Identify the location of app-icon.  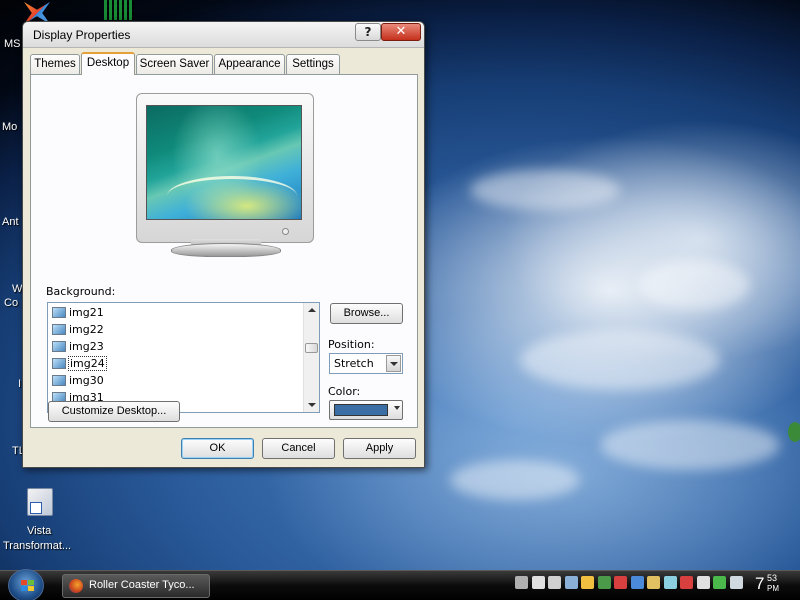
(119, 10).